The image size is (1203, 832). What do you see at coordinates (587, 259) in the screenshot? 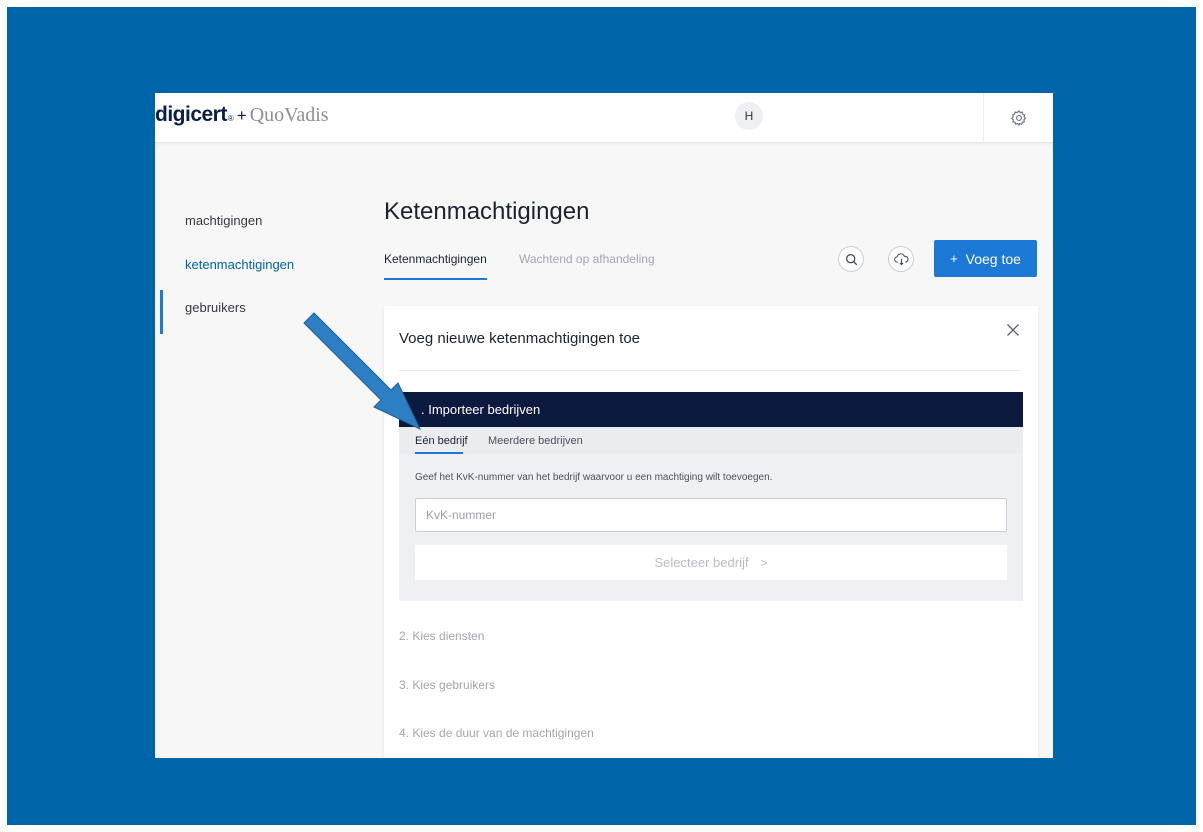
I see `tab-wachtend-op-afhandeling: Wachtend op afhandeling` at bounding box center [587, 259].